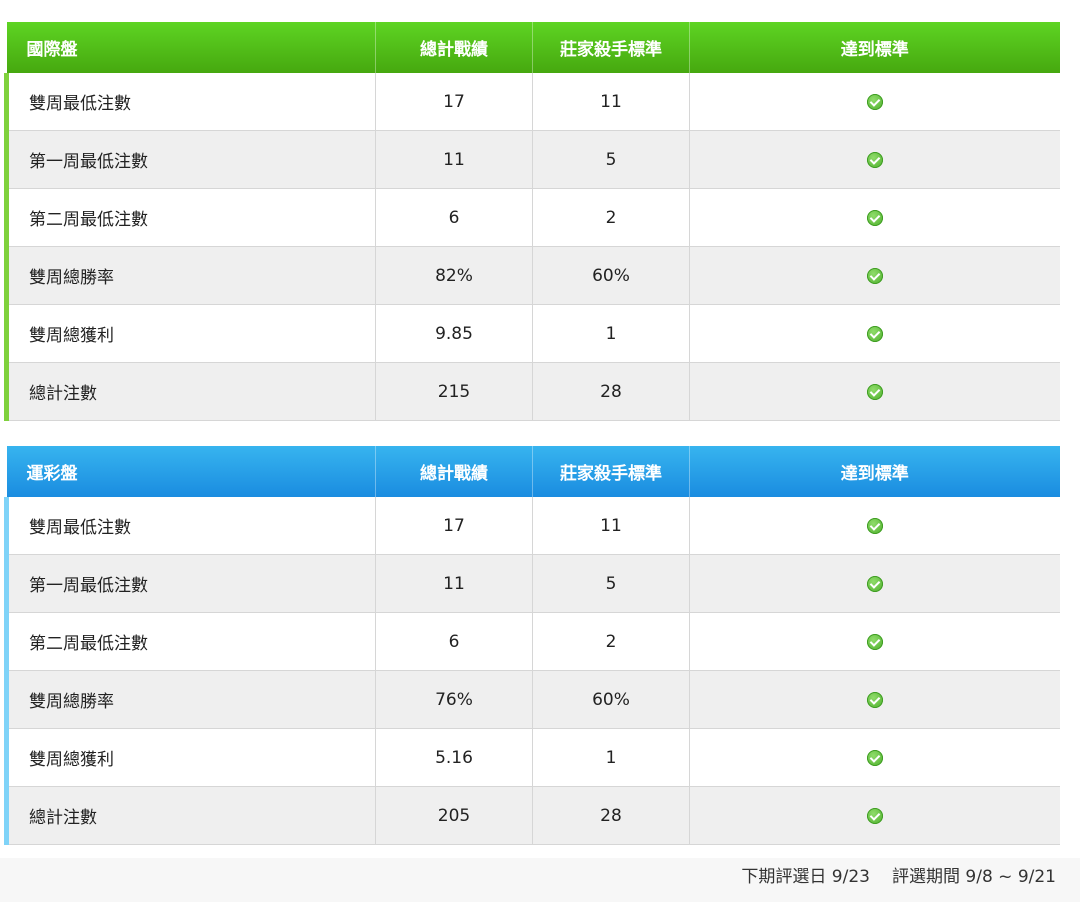  I want to click on table-row: 總計注數 215 28, so click(532, 391).